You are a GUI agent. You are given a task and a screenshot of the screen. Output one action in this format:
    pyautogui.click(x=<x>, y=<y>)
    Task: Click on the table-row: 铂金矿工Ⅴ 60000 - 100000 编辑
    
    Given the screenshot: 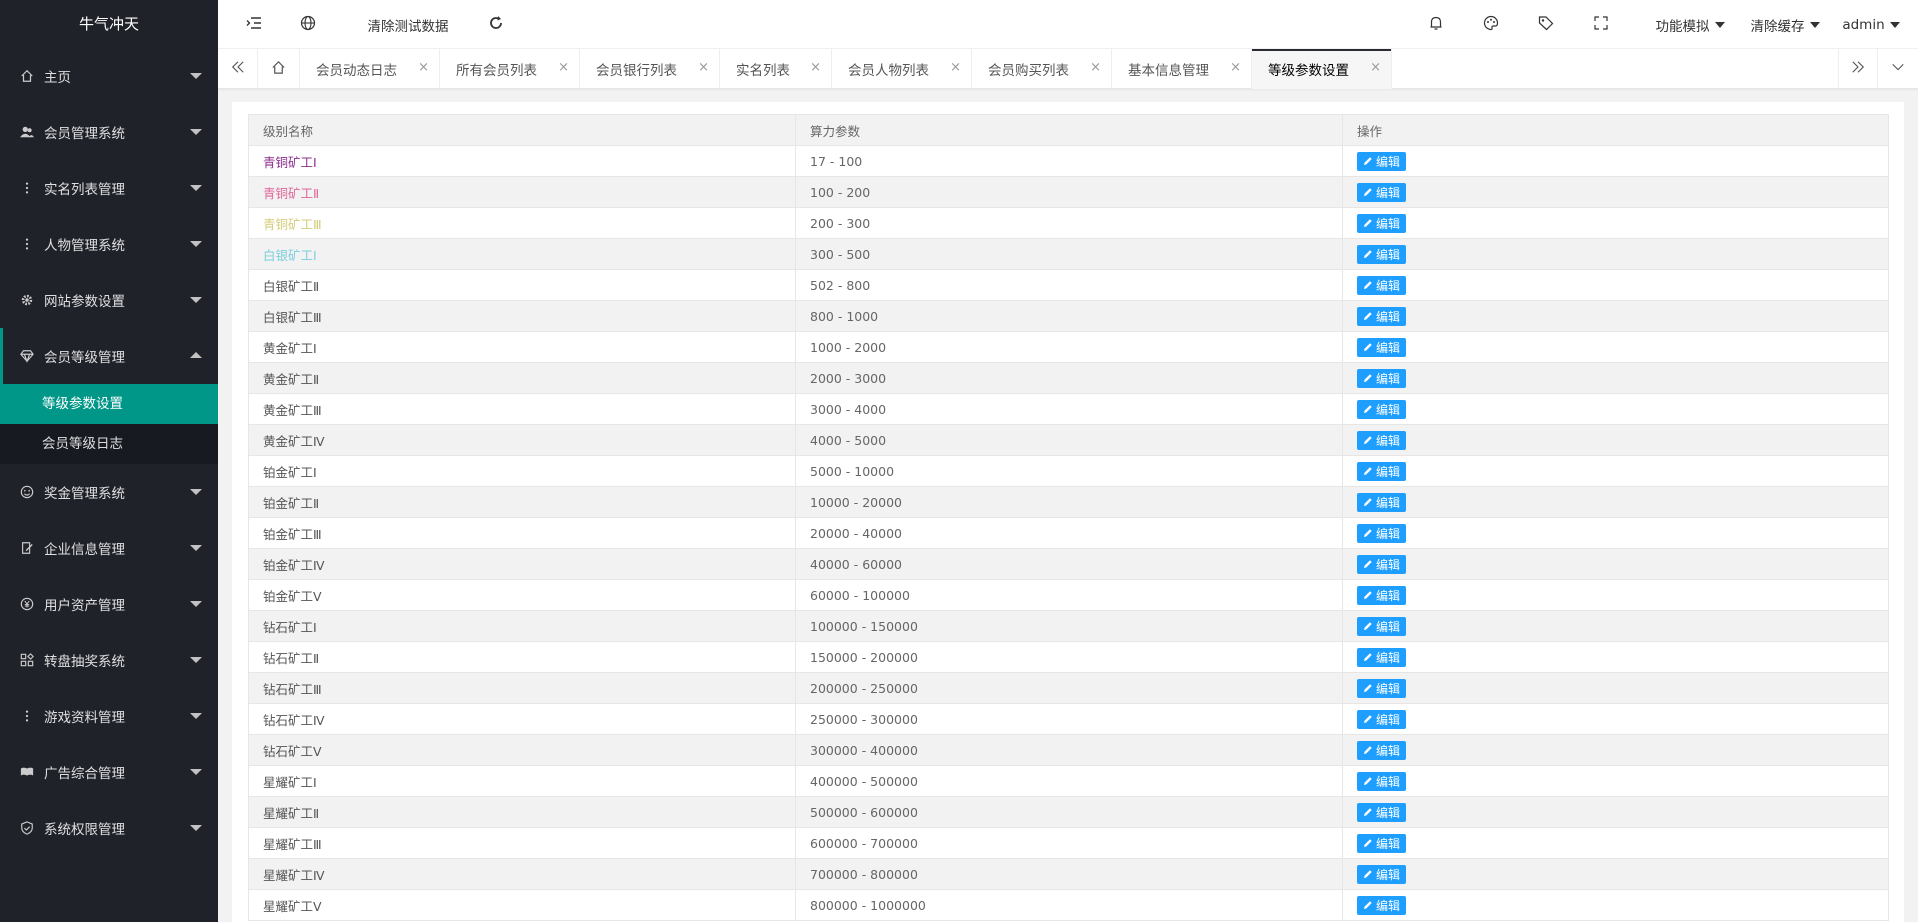 What is the action you would take?
    pyautogui.click(x=1068, y=595)
    